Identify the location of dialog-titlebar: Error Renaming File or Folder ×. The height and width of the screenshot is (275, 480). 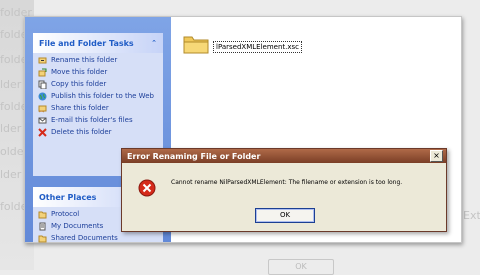
(284, 156).